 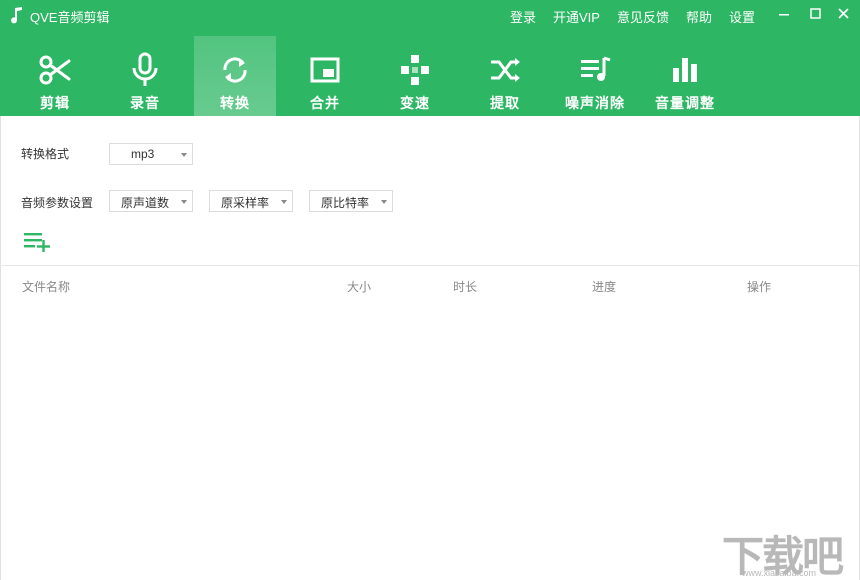 What do you see at coordinates (505, 103) in the screenshot?
I see `tool-label: 提取` at bounding box center [505, 103].